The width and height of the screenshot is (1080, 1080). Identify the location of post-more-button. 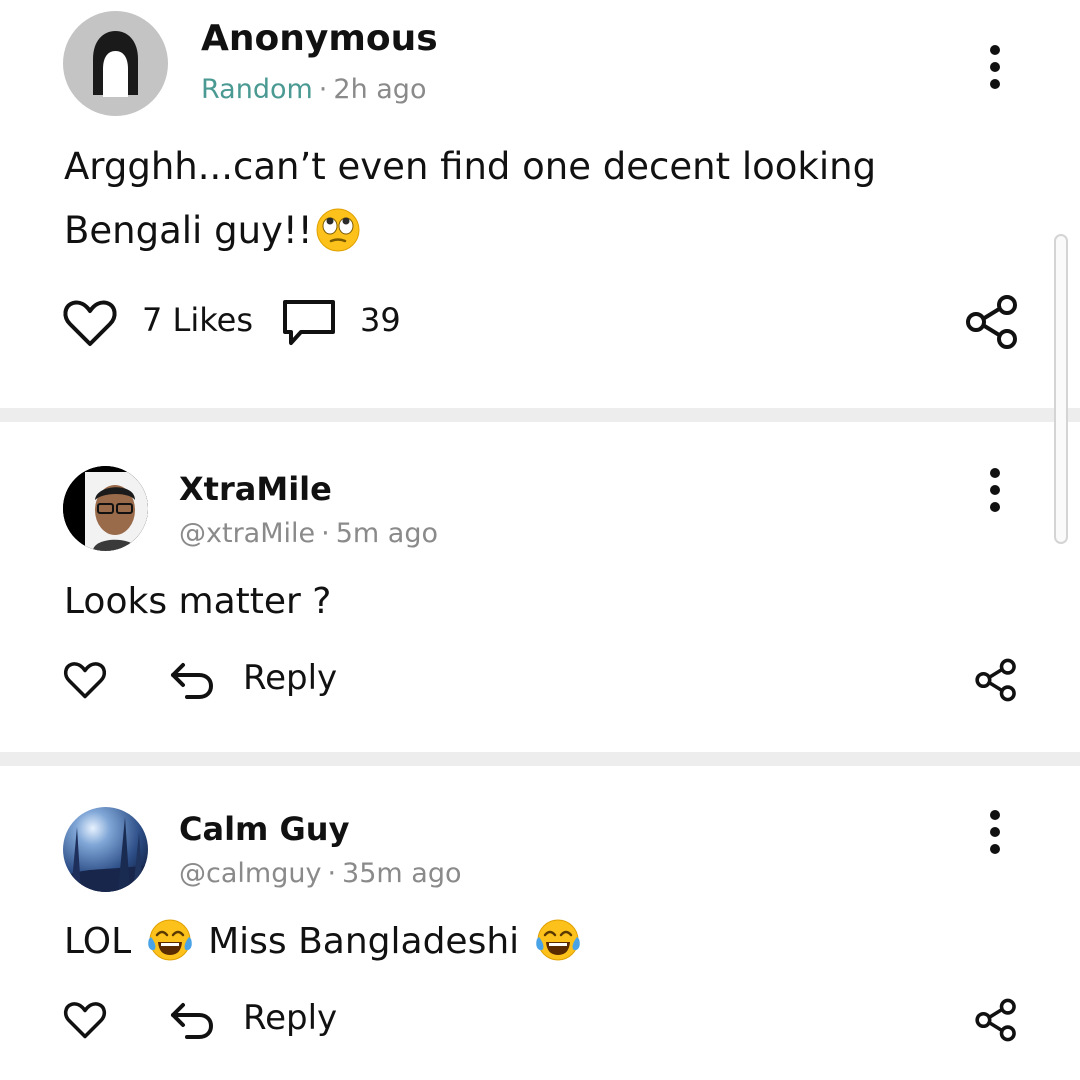
(995, 67).